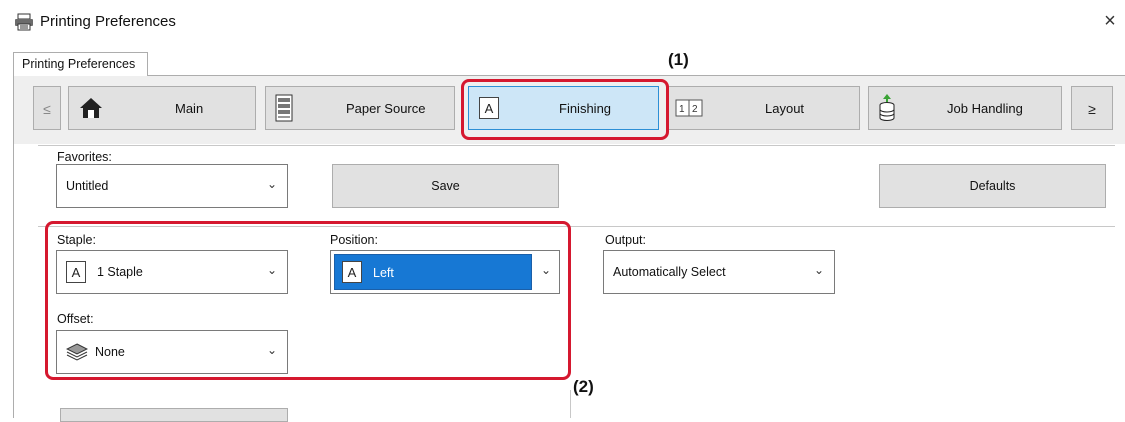  I want to click on svg-text: 1, so click(682, 109).